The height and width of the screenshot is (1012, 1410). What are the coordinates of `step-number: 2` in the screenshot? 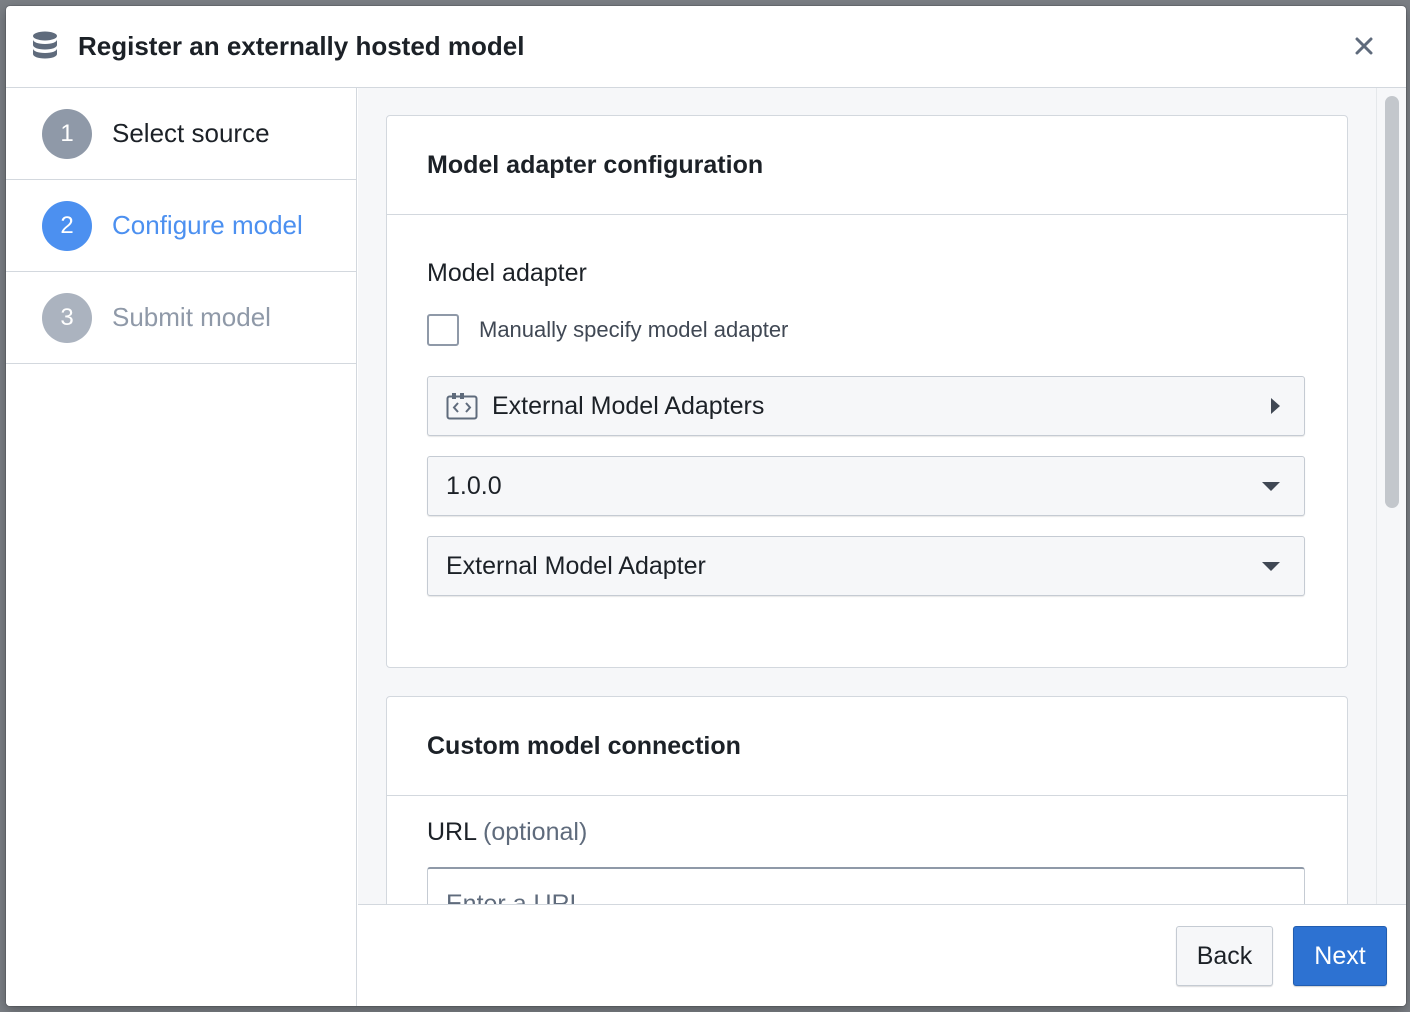 It's located at (67, 225).